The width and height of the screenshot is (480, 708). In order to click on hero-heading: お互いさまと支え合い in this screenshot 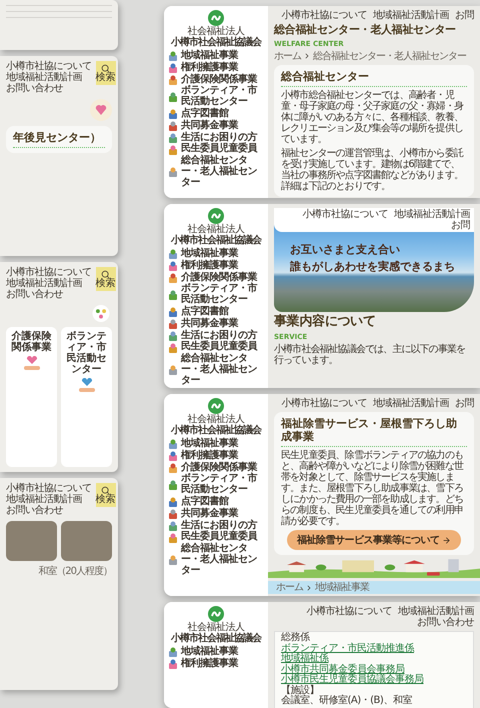, I will do `click(345, 249)`.